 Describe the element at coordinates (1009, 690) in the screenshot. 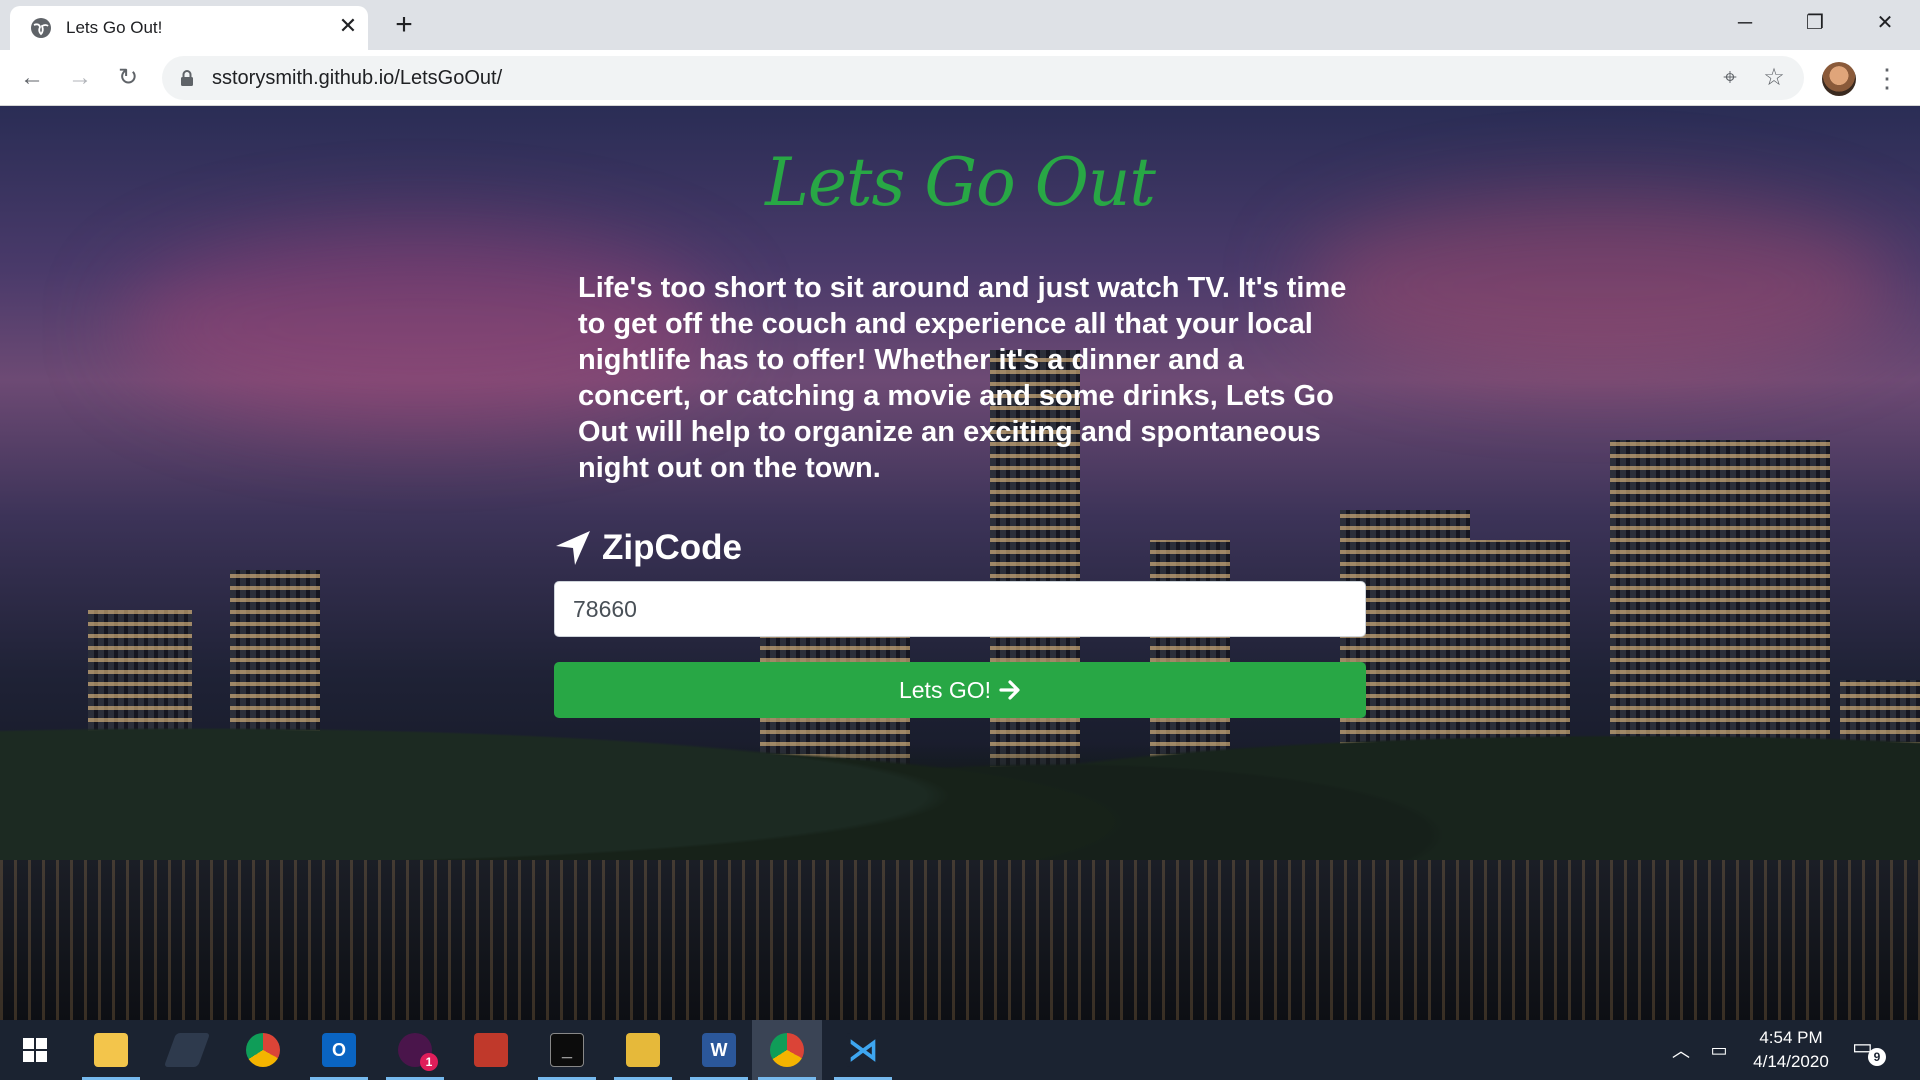

I see `arrow-right-icon` at that location.